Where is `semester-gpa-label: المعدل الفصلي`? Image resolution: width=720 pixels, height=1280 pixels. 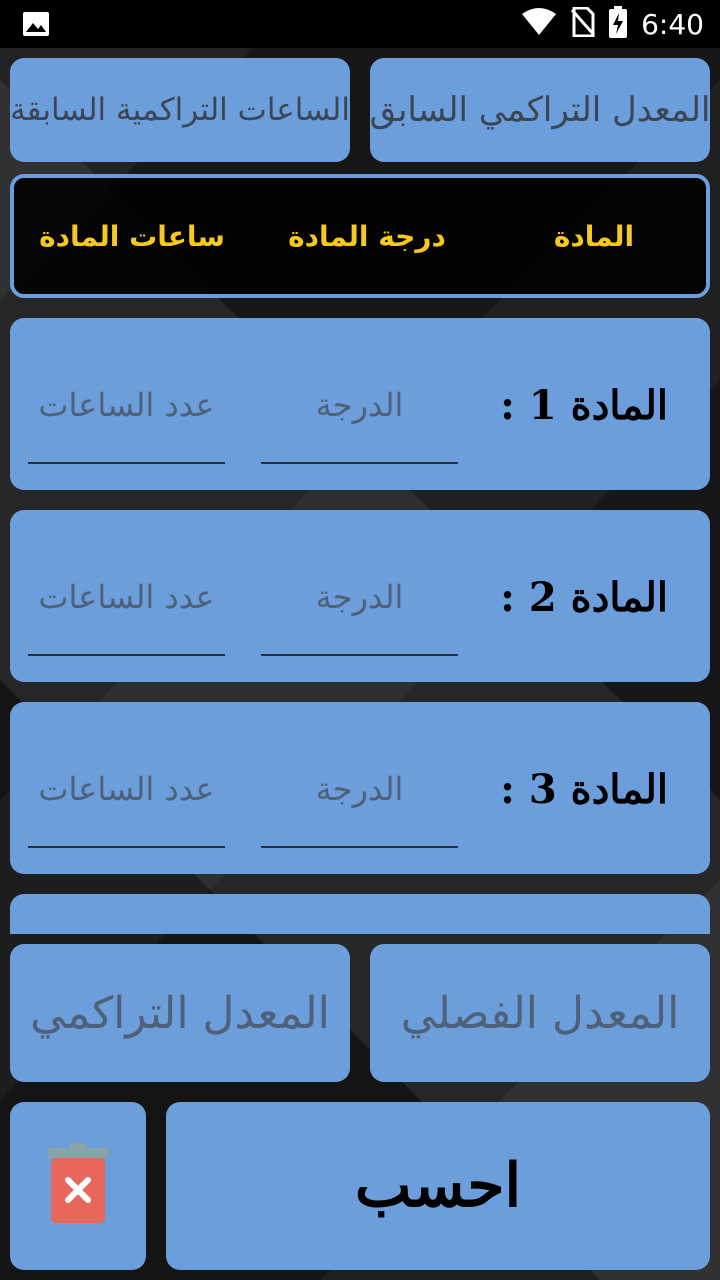
semester-gpa-label: المعدل الفصلي is located at coordinates (540, 1013).